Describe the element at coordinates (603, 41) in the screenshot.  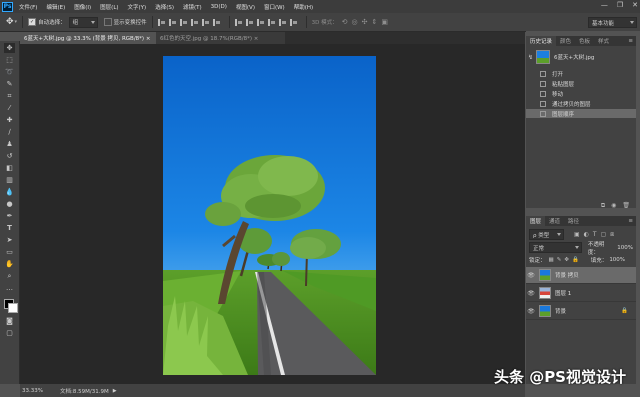
I see `tab-styles: 样式` at that location.